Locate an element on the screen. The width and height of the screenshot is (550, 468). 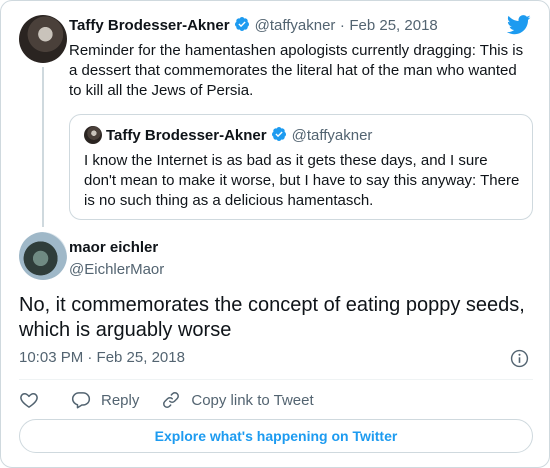
like-button is located at coordinates (29, 400).